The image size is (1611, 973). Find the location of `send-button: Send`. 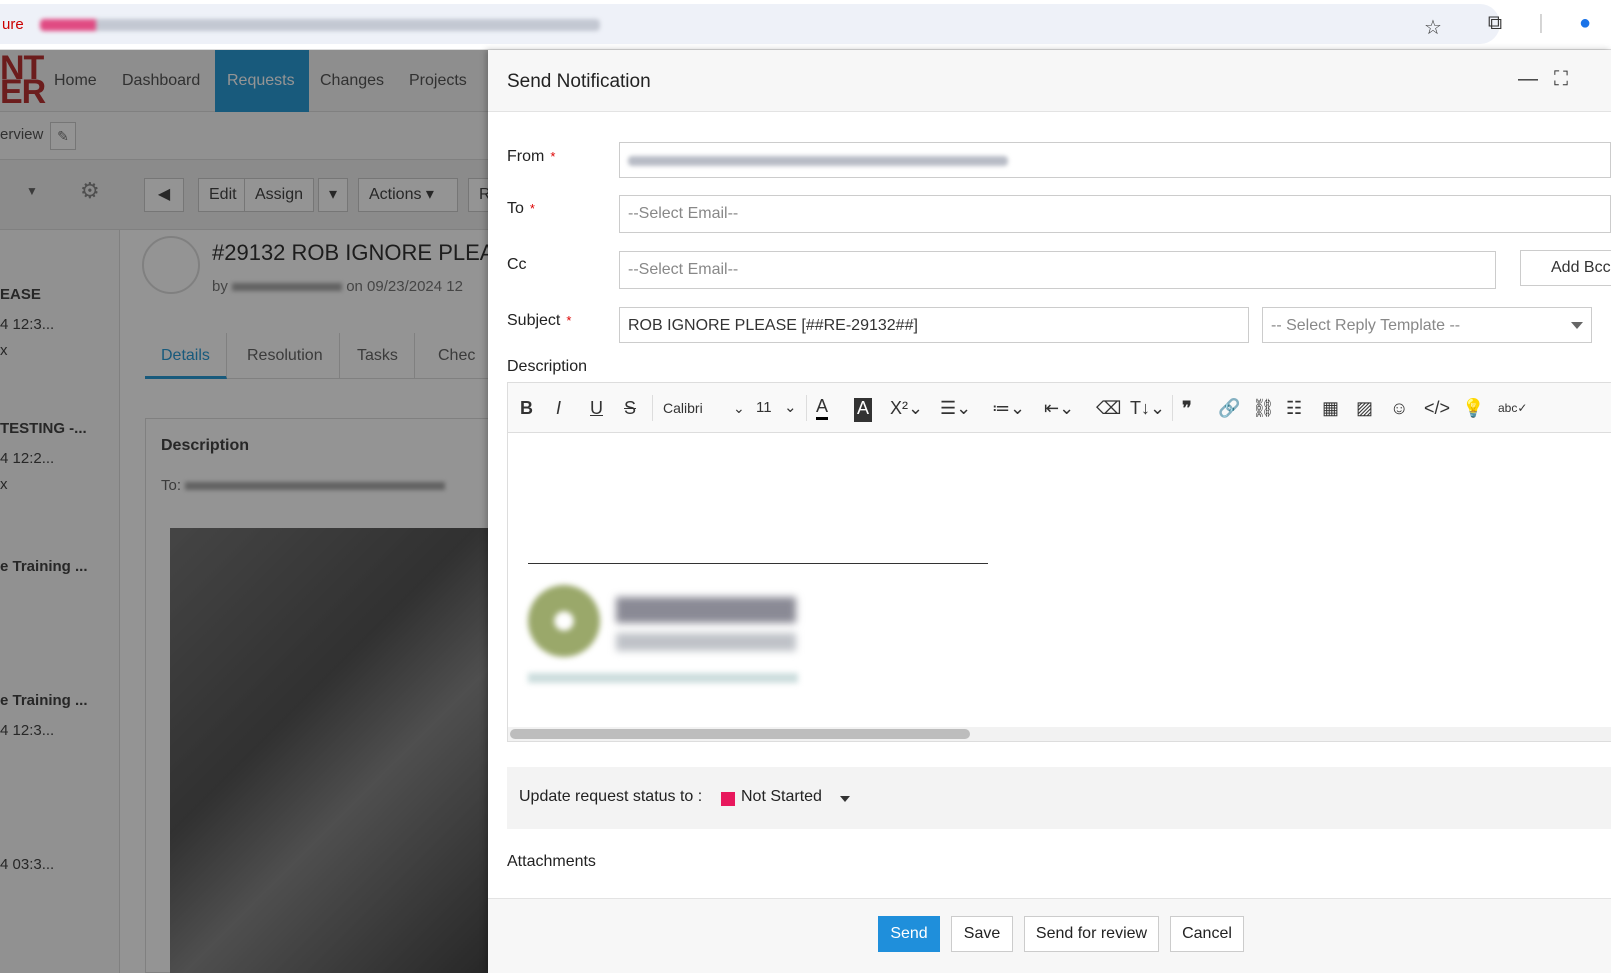

send-button: Send is located at coordinates (909, 934).